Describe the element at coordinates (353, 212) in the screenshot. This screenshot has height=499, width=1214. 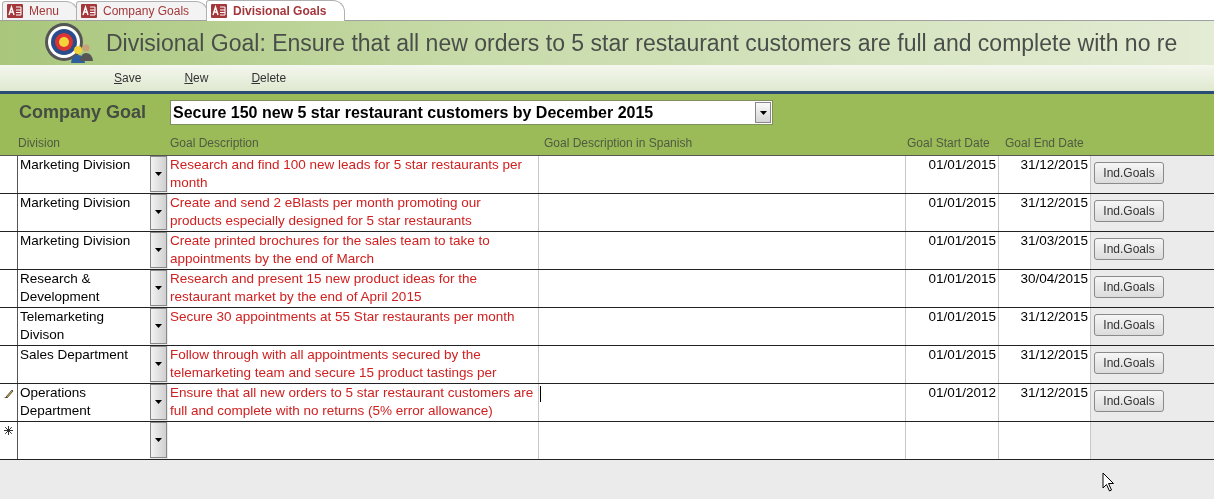
I see `table-cell: Create and send 2 eBlasts per month promoting our products especially designed for 5 star restaurants` at that location.